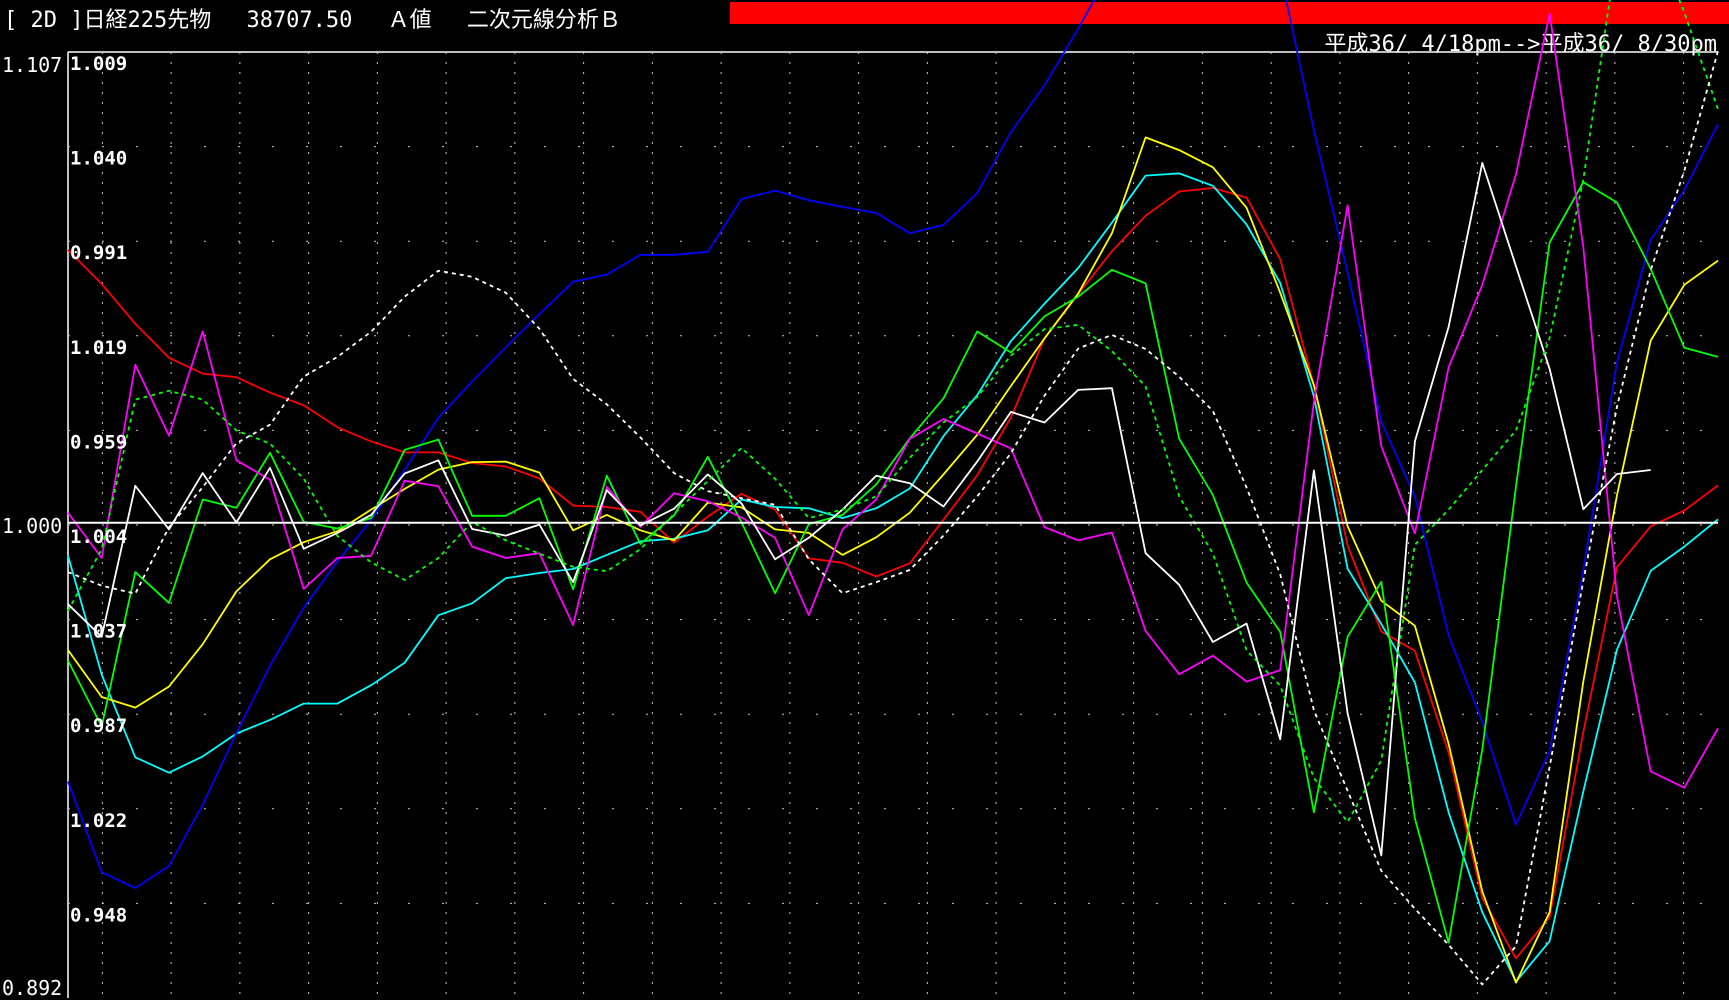 This screenshot has width=1729, height=1000. Describe the element at coordinates (98, 821) in the screenshot. I see `row-label: 1.022` at that location.